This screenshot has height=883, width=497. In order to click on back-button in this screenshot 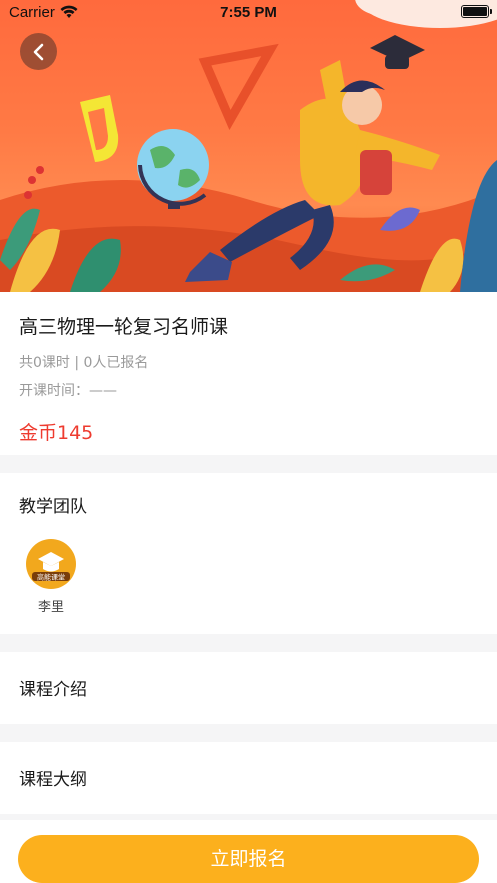, I will do `click(38, 51)`.